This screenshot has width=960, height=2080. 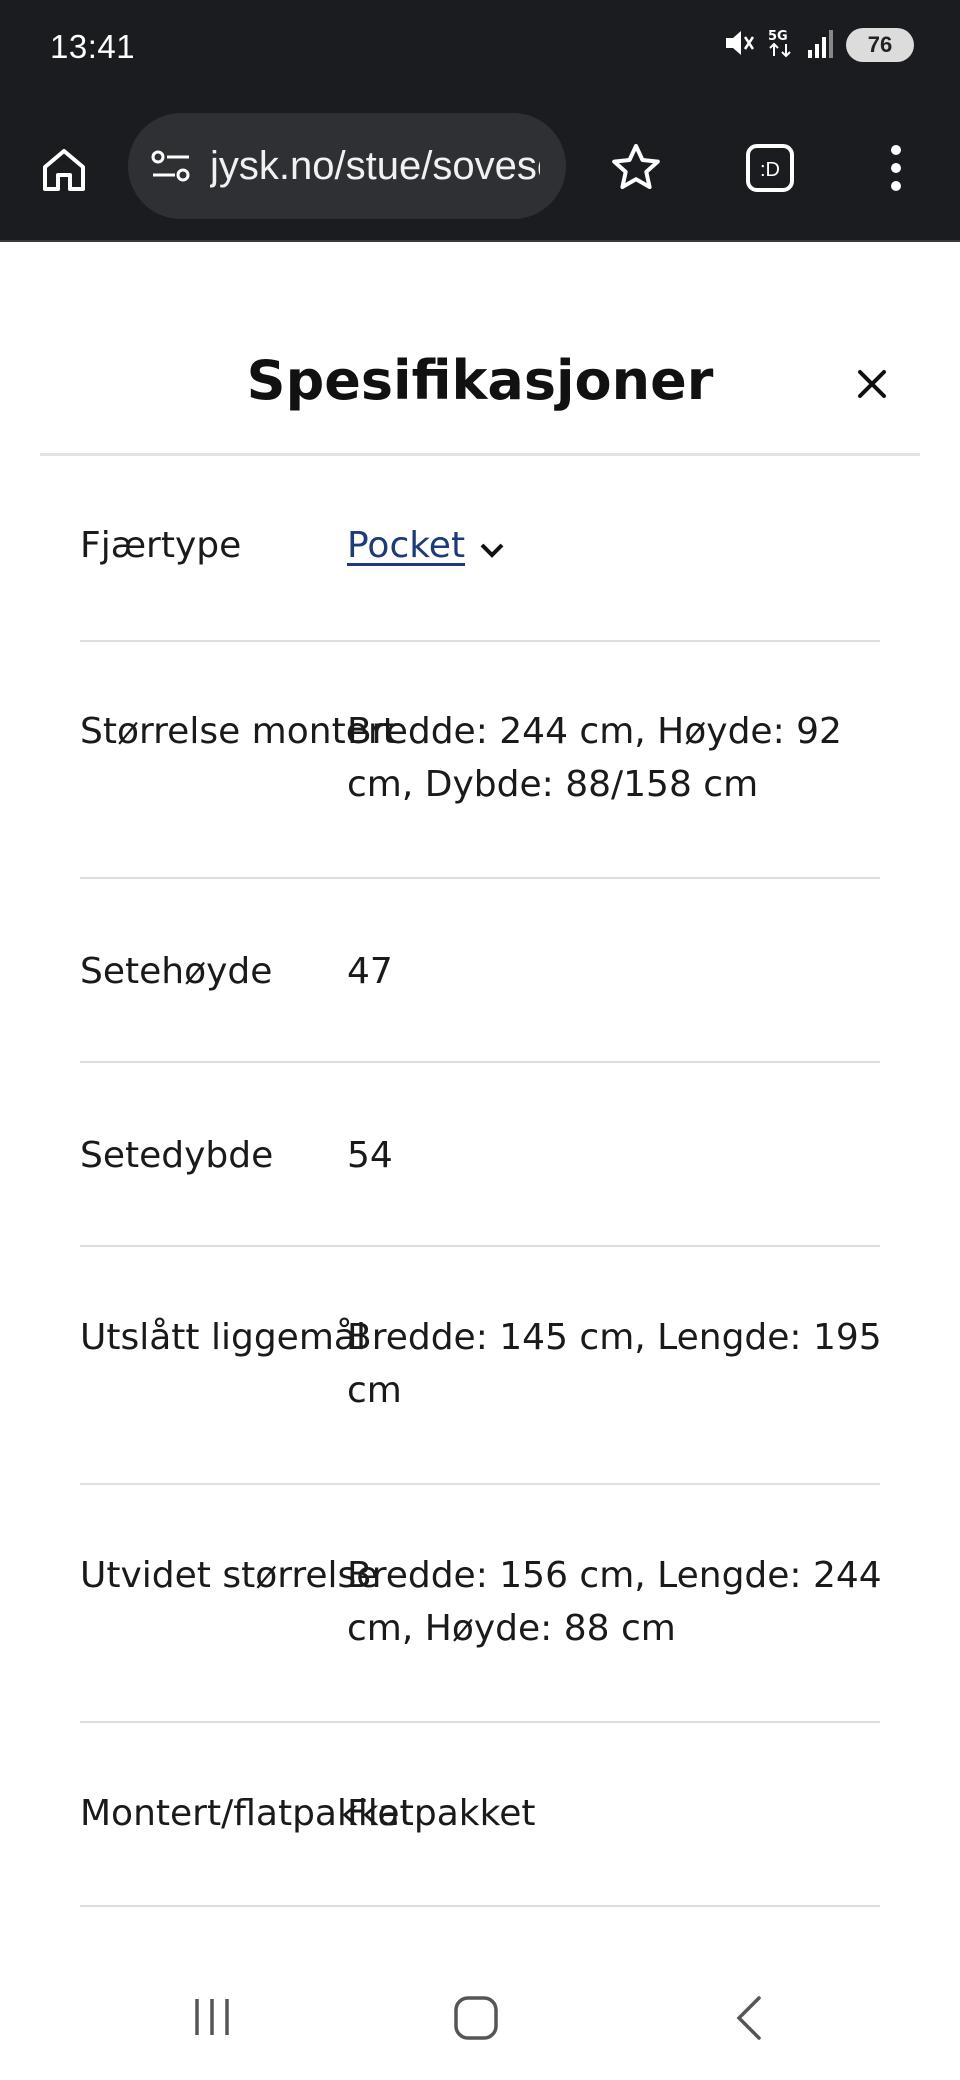 What do you see at coordinates (778, 36) in the screenshot?
I see `svg-text: 5G` at bounding box center [778, 36].